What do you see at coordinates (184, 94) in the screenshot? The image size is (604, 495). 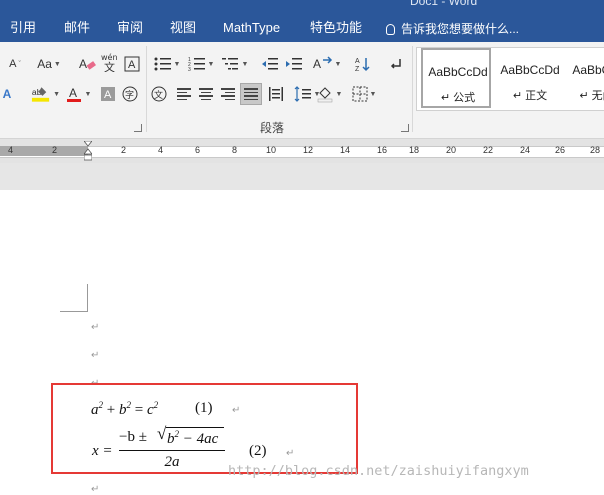 I see `align-left-icon` at bounding box center [184, 94].